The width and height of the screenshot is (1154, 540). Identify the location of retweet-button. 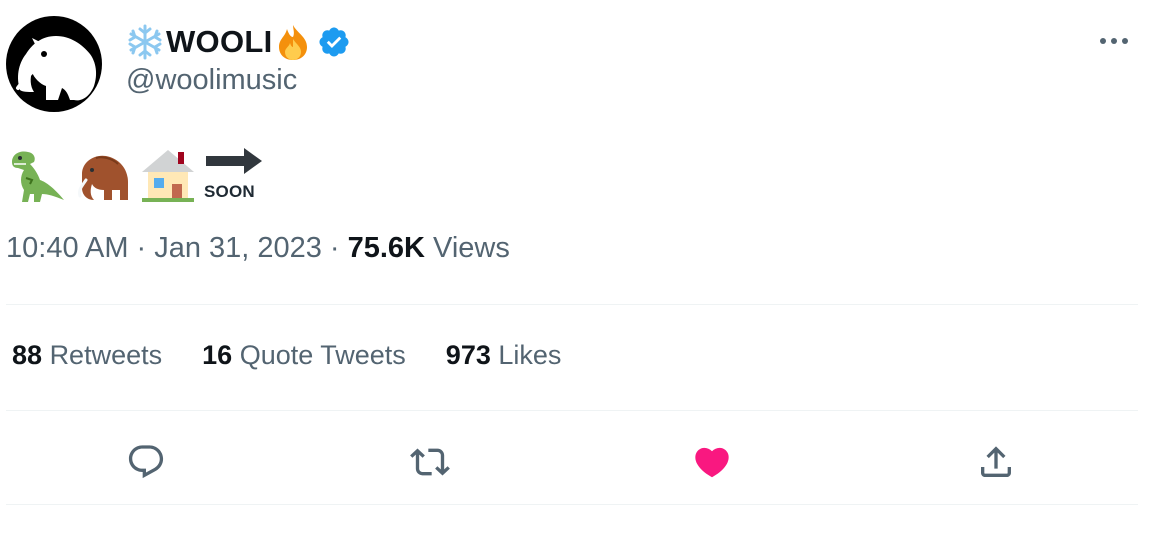
(430, 462).